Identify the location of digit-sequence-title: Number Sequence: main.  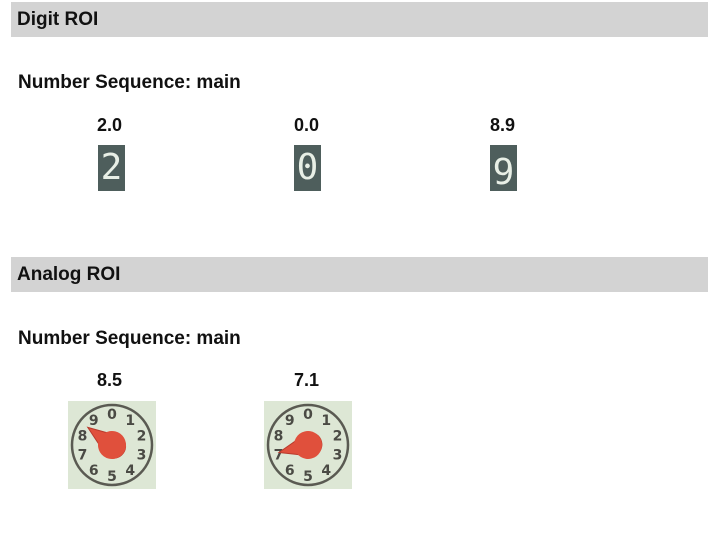
(129, 82).